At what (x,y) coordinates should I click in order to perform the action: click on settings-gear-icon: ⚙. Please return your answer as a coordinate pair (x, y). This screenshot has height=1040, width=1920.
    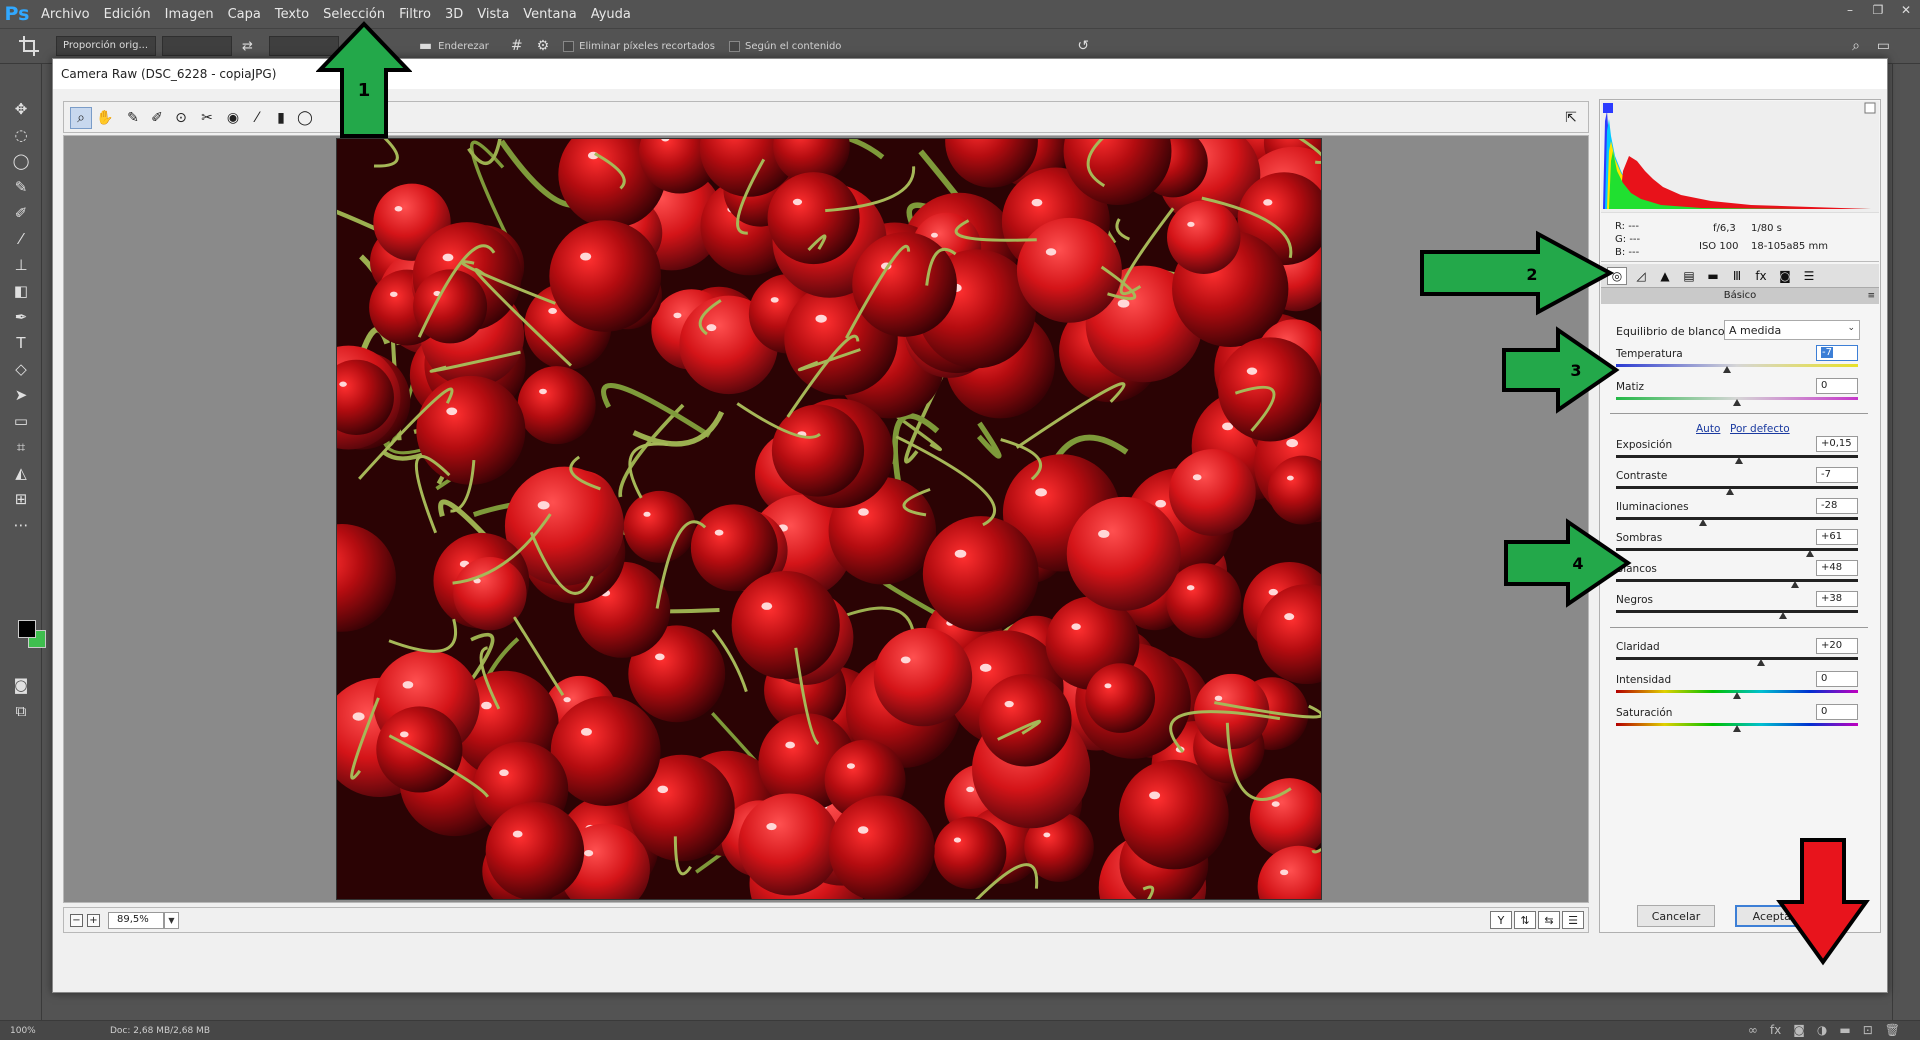
    Looking at the image, I should click on (543, 46).